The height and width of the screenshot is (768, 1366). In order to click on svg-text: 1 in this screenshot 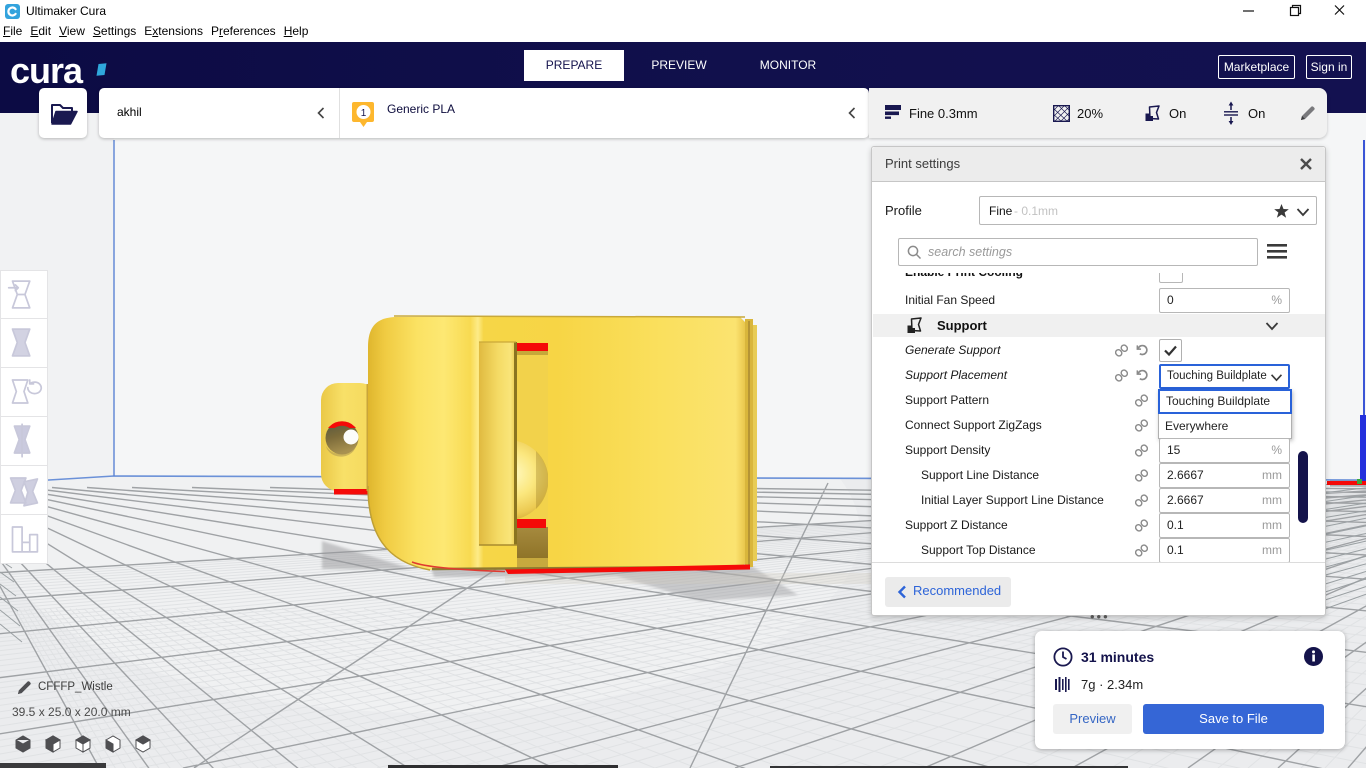, I will do `click(364, 113)`.